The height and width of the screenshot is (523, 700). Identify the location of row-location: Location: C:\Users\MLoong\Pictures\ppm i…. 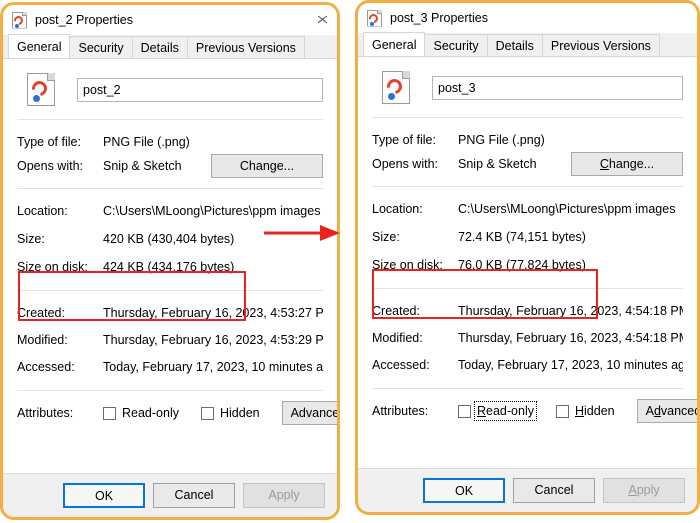
(170, 211).